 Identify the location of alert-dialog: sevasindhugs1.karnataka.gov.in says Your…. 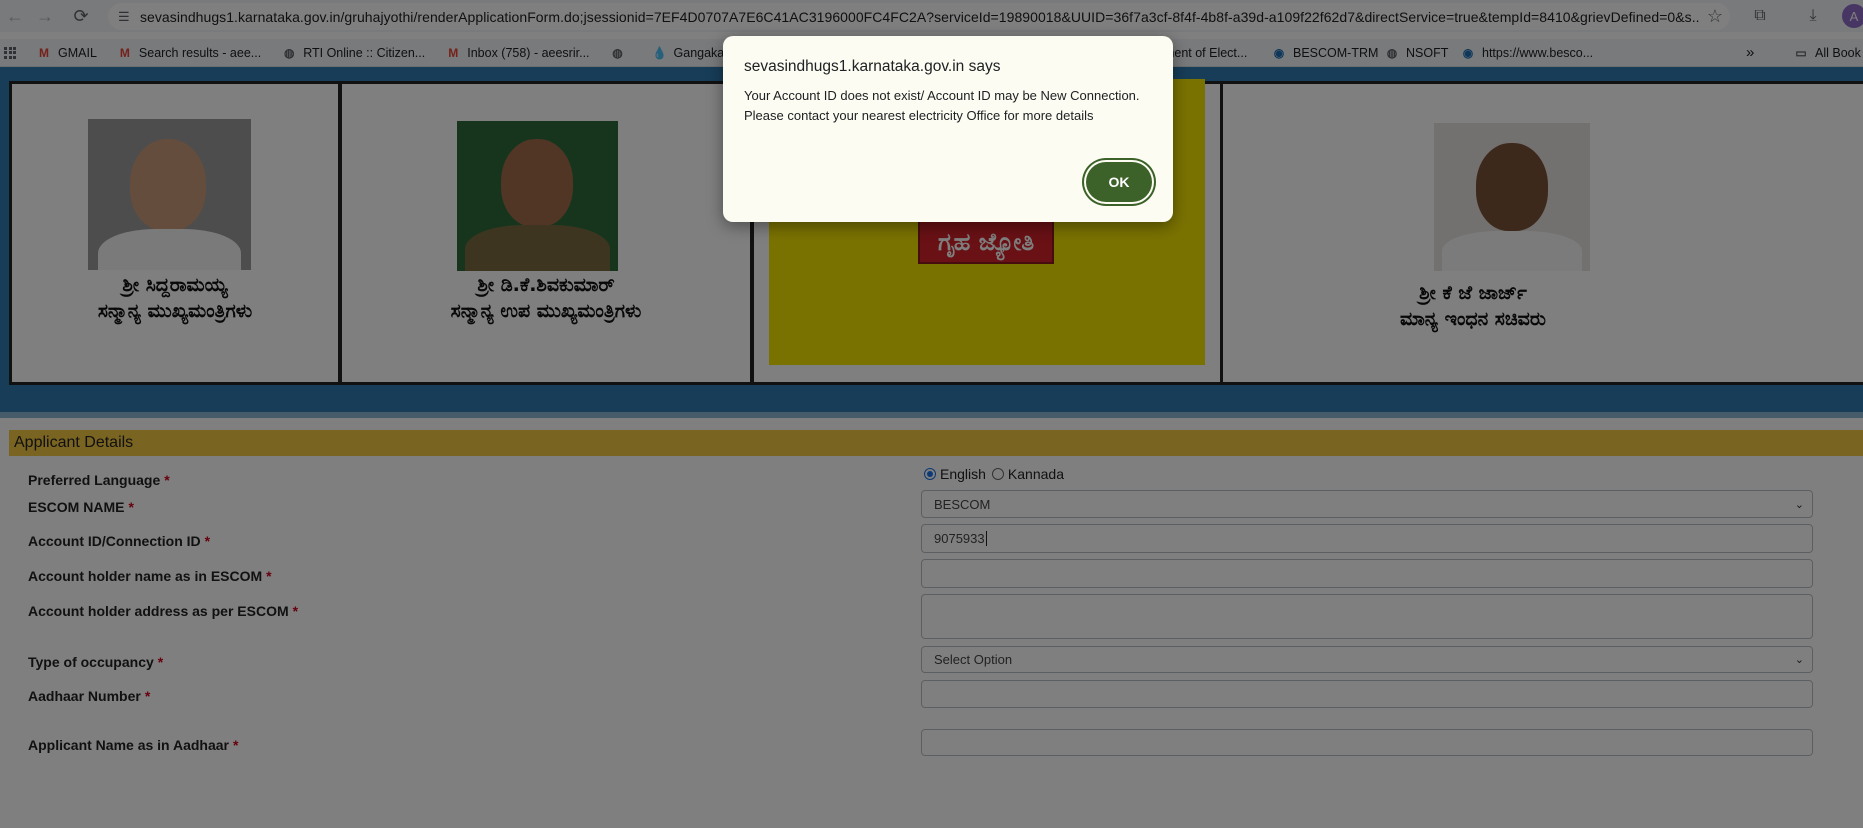
(948, 129).